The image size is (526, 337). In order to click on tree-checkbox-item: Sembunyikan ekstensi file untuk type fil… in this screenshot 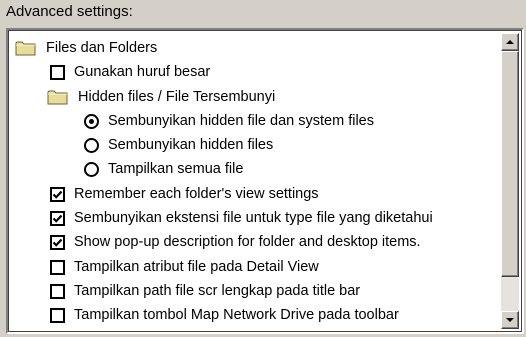, I will do `click(241, 218)`.